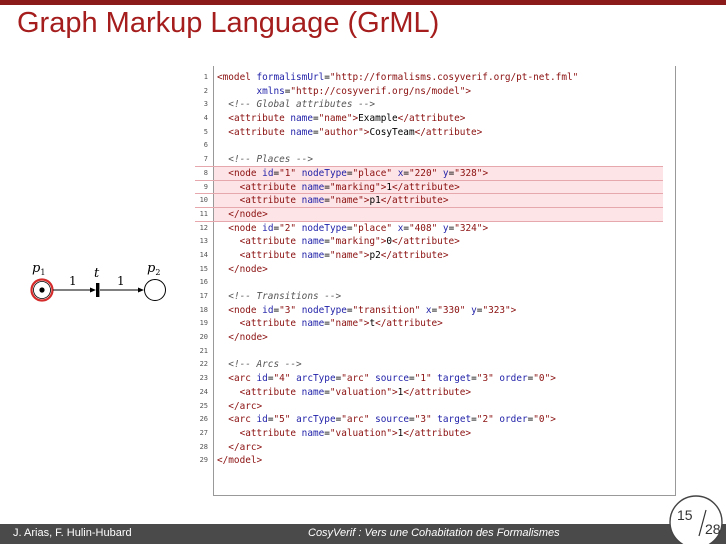 The image size is (726, 548). Describe the element at coordinates (141, 290) in the screenshot. I see `arrowhead-t-p2` at that location.